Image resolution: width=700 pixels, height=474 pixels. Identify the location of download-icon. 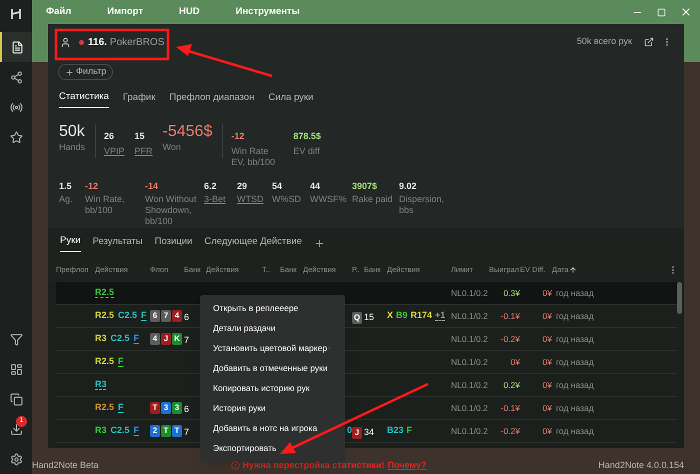
(16, 429).